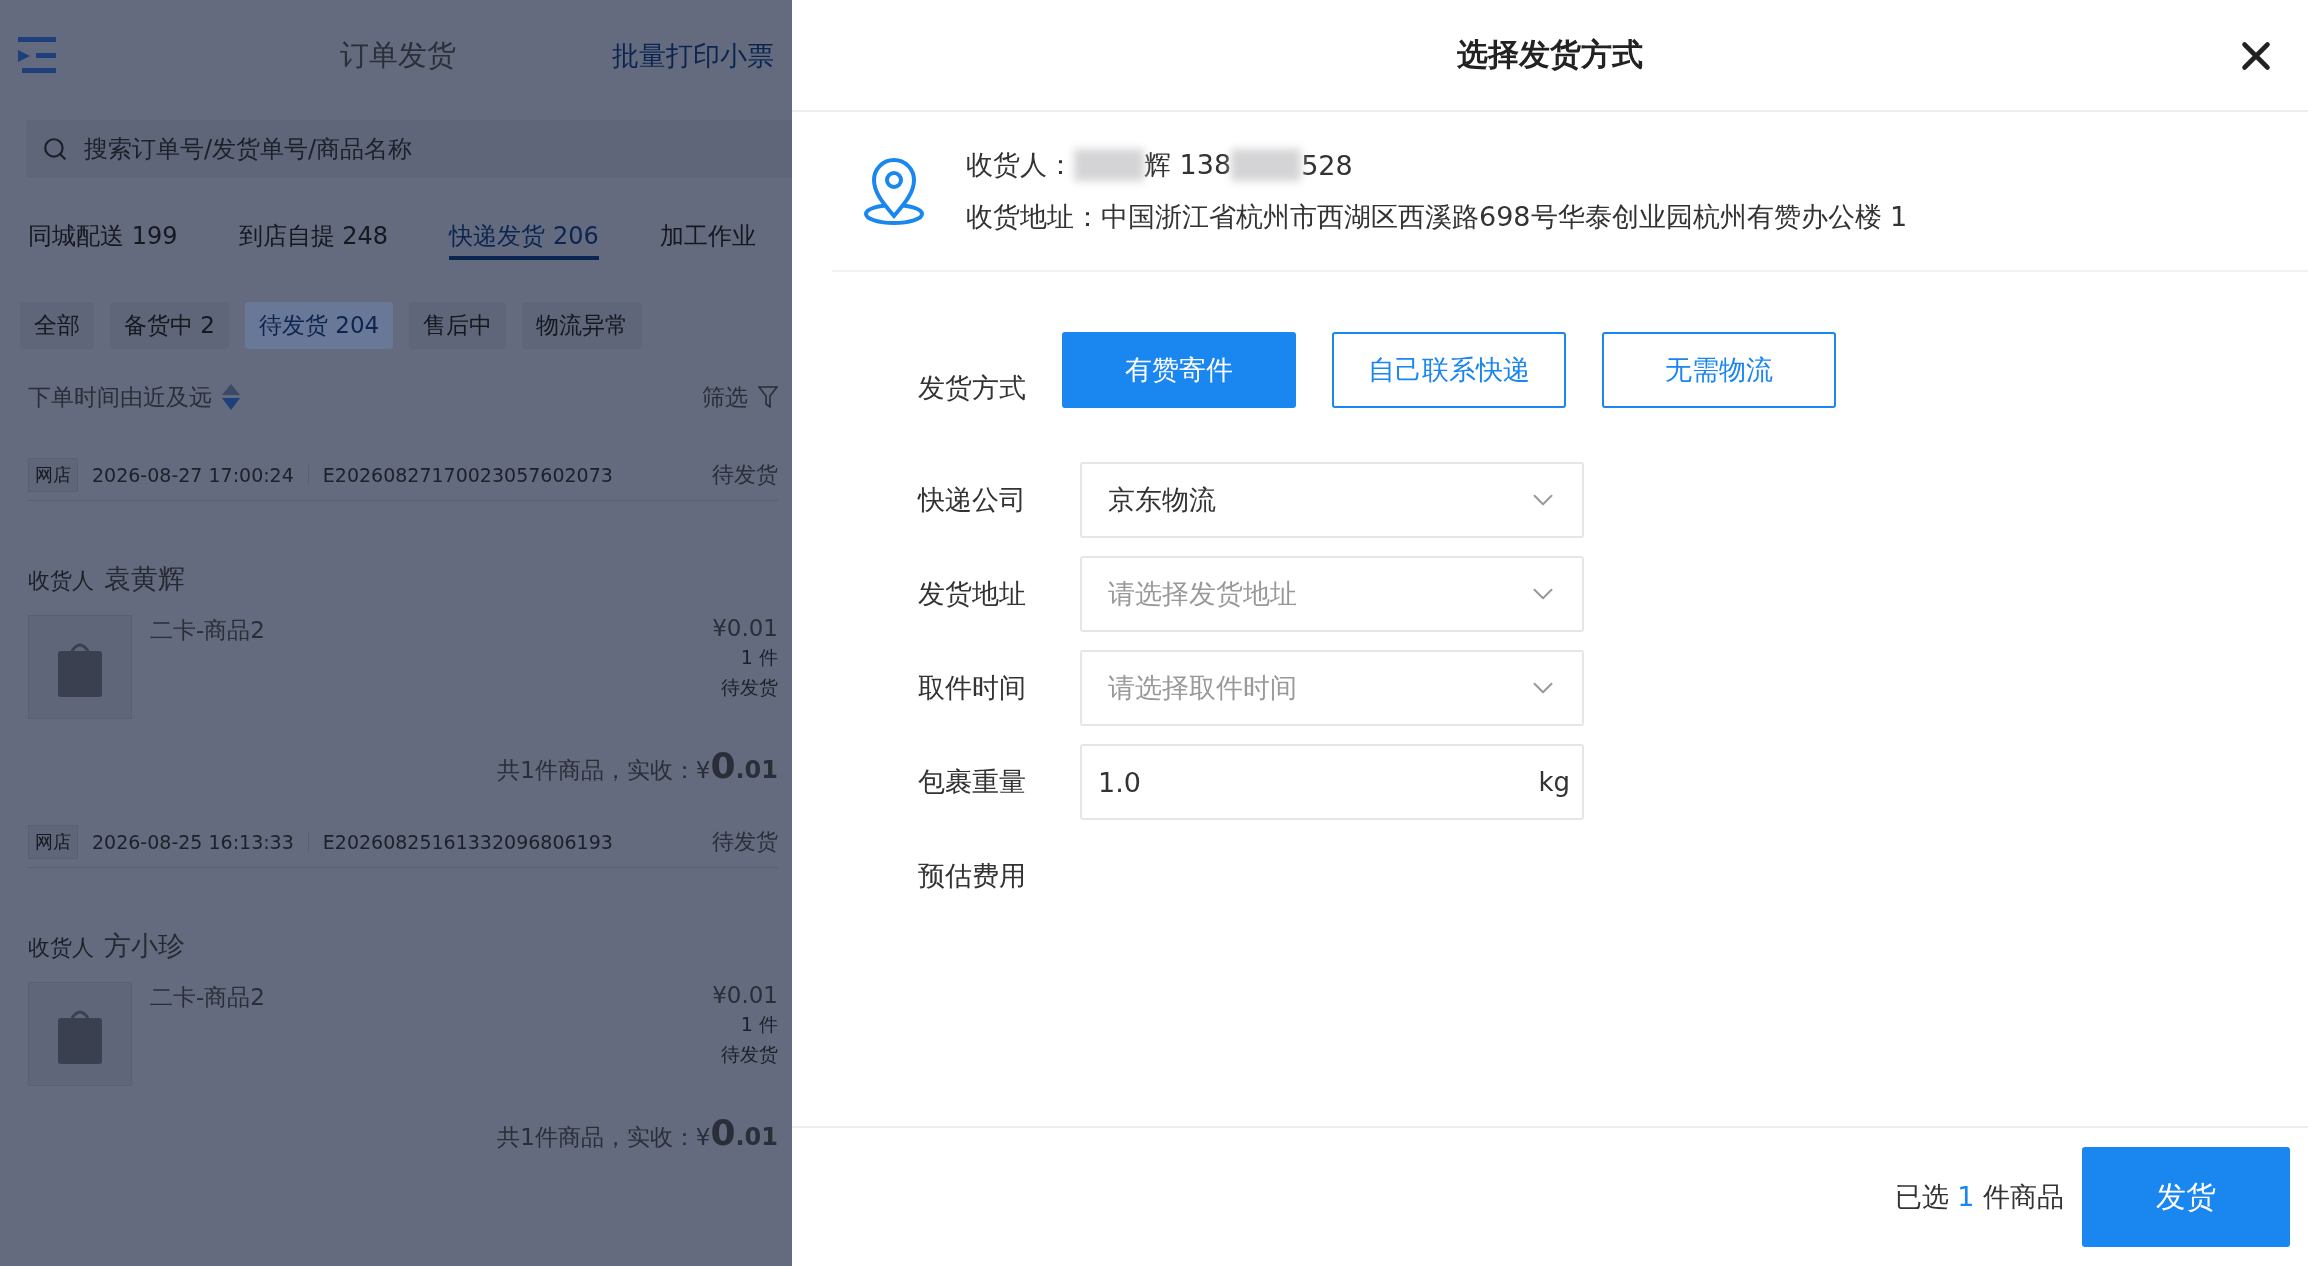 The image size is (2308, 1266). I want to click on field-label: 包裹重量, so click(972, 782).